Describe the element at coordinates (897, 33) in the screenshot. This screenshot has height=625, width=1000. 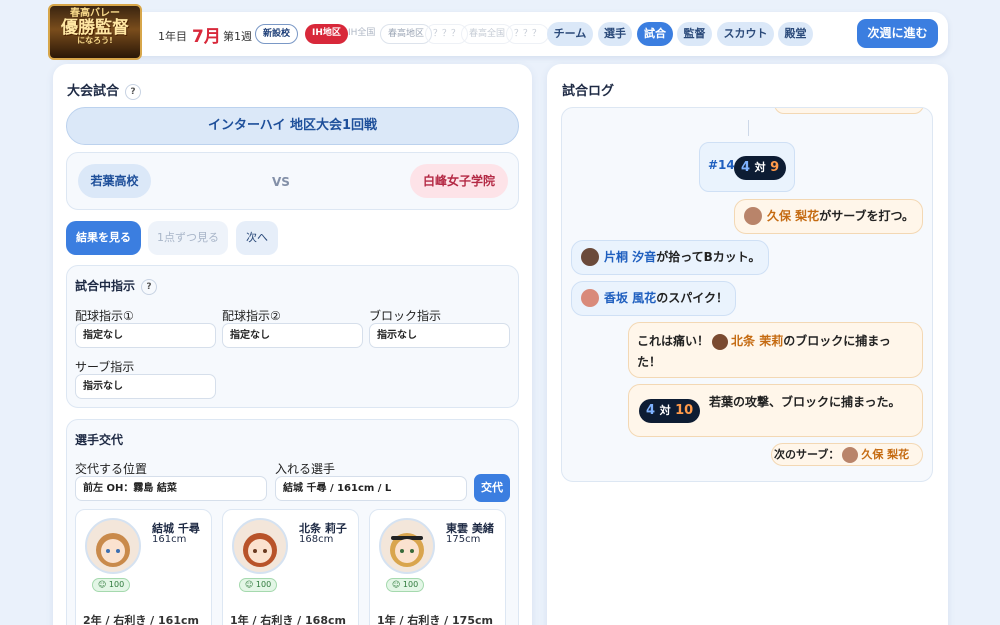
I see `next-week-button: 次週に進む` at that location.